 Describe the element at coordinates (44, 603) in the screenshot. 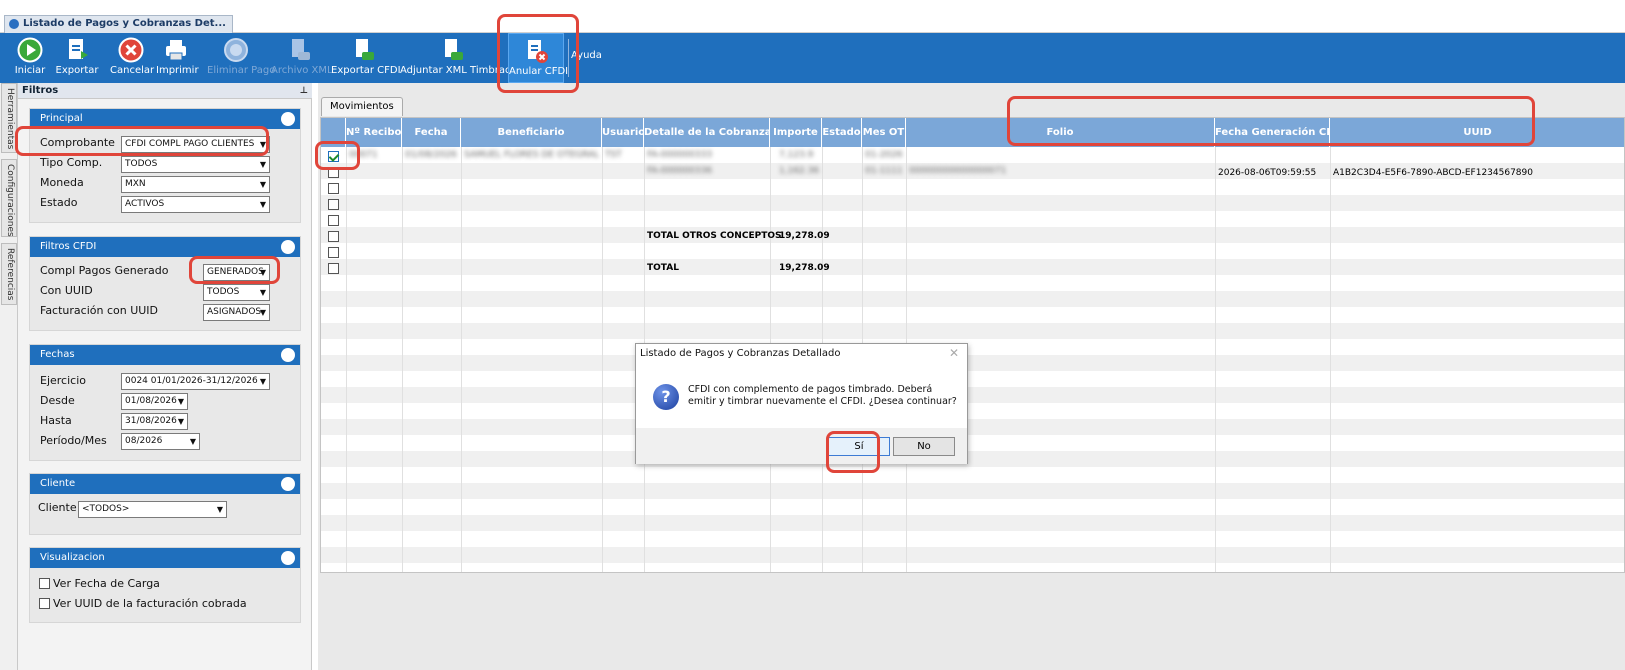

I see `ver-uuid-checkbox` at that location.